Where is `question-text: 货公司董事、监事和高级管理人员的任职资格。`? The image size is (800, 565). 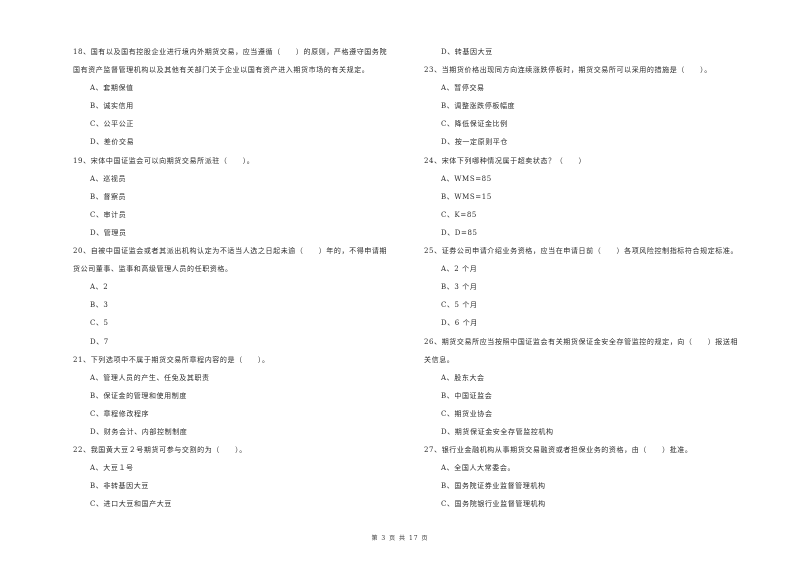 question-text: 货公司董事、监事和高级管理人员的任职资格。 is located at coordinates (153, 269).